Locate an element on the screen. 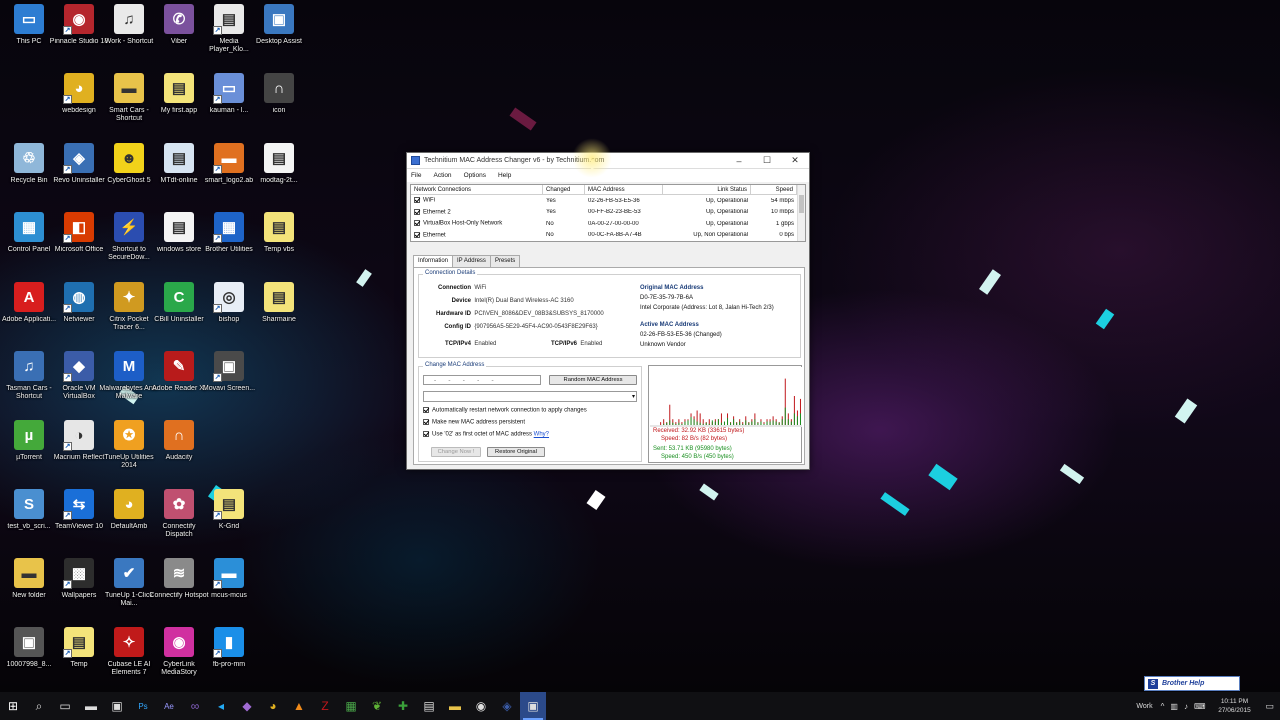  desktop-icon: M Malwarebytes Anti-Malware is located at coordinates (129, 384).